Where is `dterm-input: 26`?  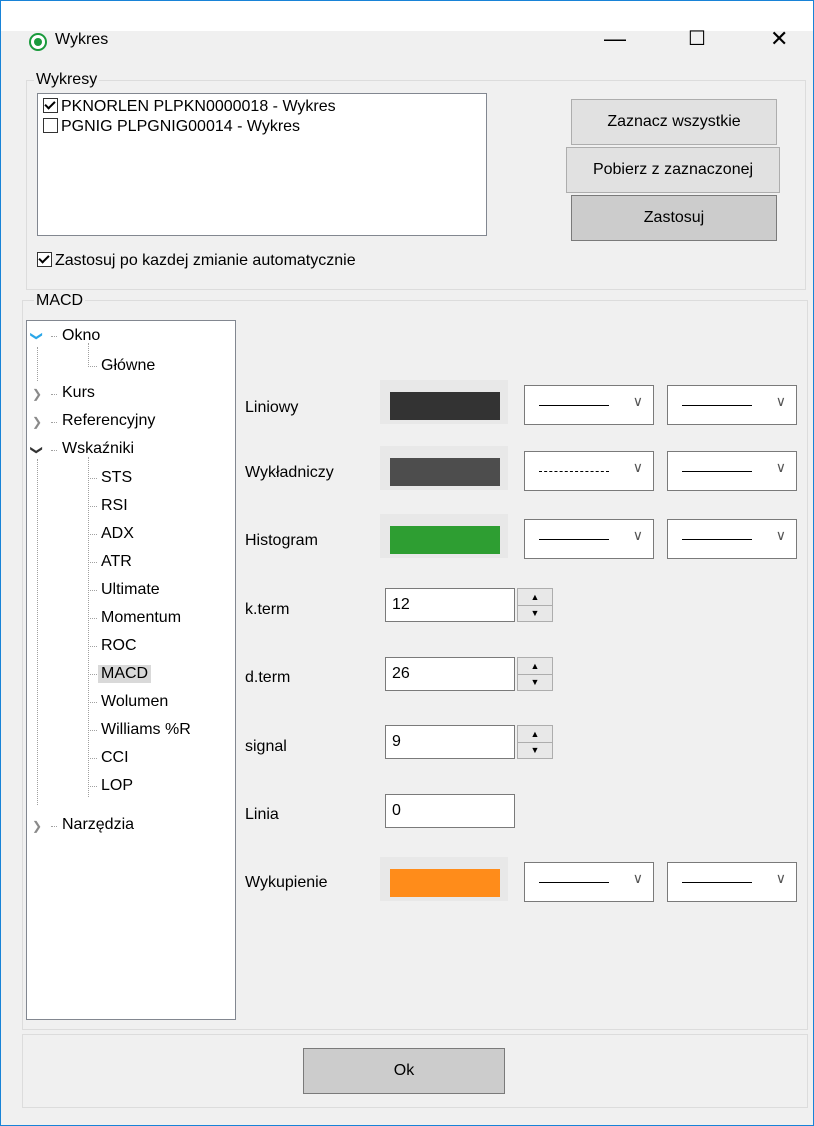 dterm-input: 26 is located at coordinates (450, 674).